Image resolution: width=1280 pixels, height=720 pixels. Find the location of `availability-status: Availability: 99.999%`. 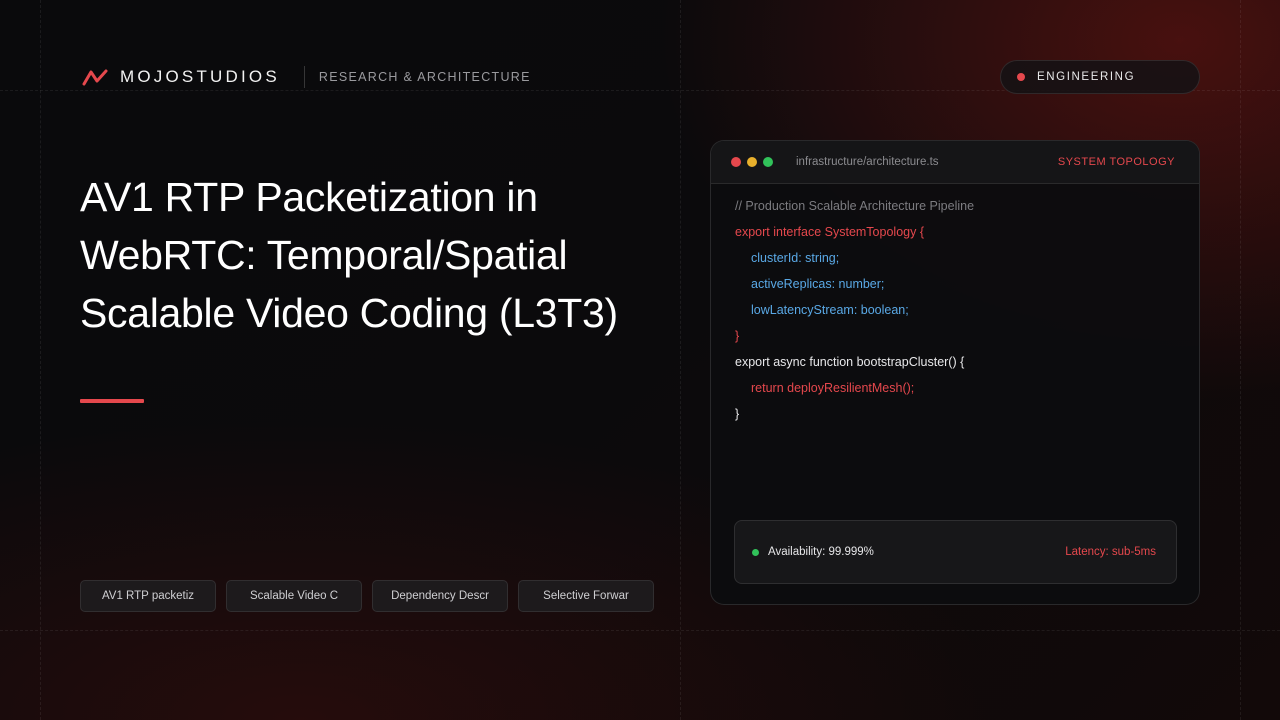

availability-status: Availability: 99.999% is located at coordinates (821, 552).